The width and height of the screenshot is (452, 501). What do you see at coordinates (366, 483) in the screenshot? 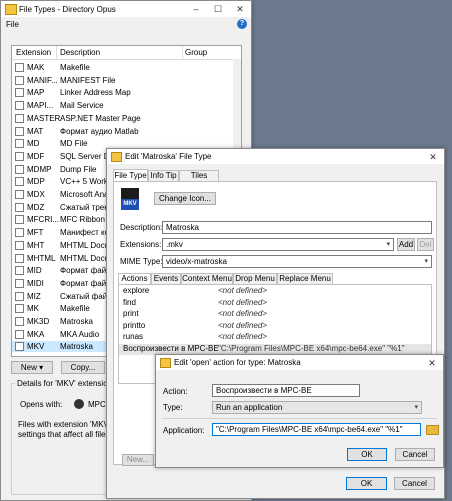
I see `edit-type-ok-button: OK` at bounding box center [366, 483].